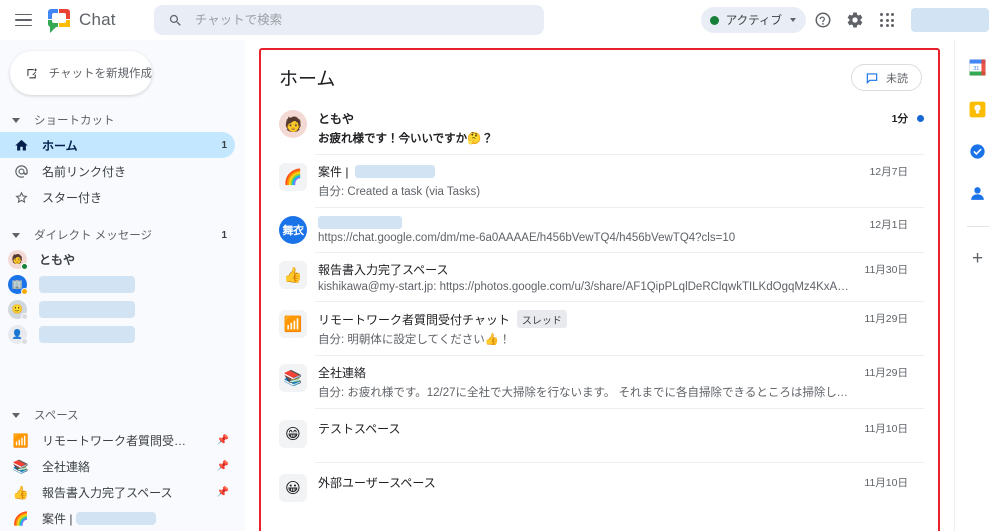 This screenshot has height=531, width=1000. What do you see at coordinates (293, 488) in the screenshot?
I see `avatar: 😀` at bounding box center [293, 488].